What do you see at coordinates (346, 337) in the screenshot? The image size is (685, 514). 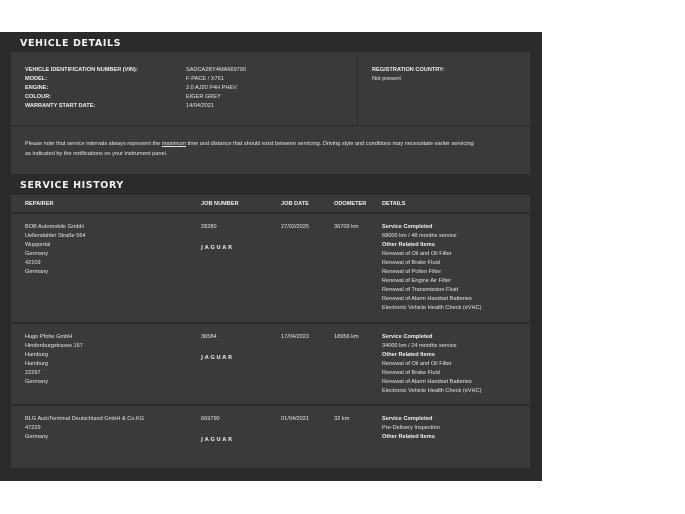 I see `odometer-cell: 18956 km` at bounding box center [346, 337].